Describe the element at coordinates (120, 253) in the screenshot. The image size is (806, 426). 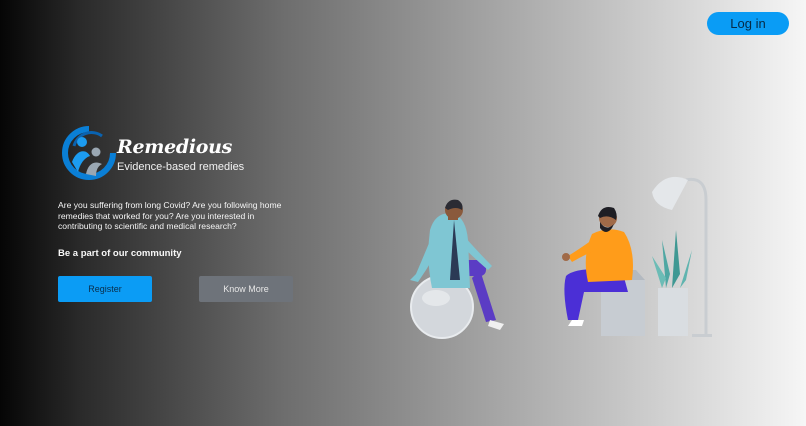
I see `community-heading: Be a part of our community` at that location.